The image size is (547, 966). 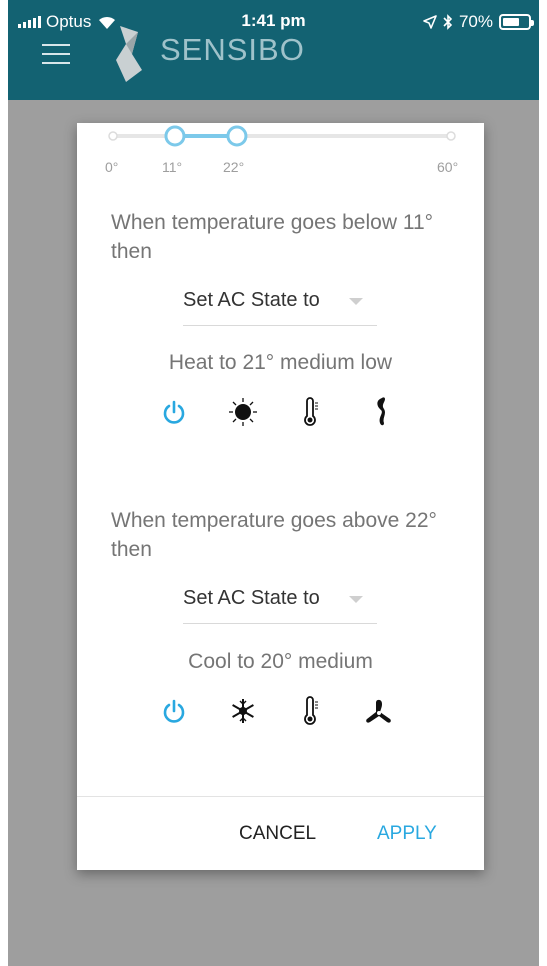 I want to click on rule-below-action-dropdown: Set AC State to, so click(x=280, y=304).